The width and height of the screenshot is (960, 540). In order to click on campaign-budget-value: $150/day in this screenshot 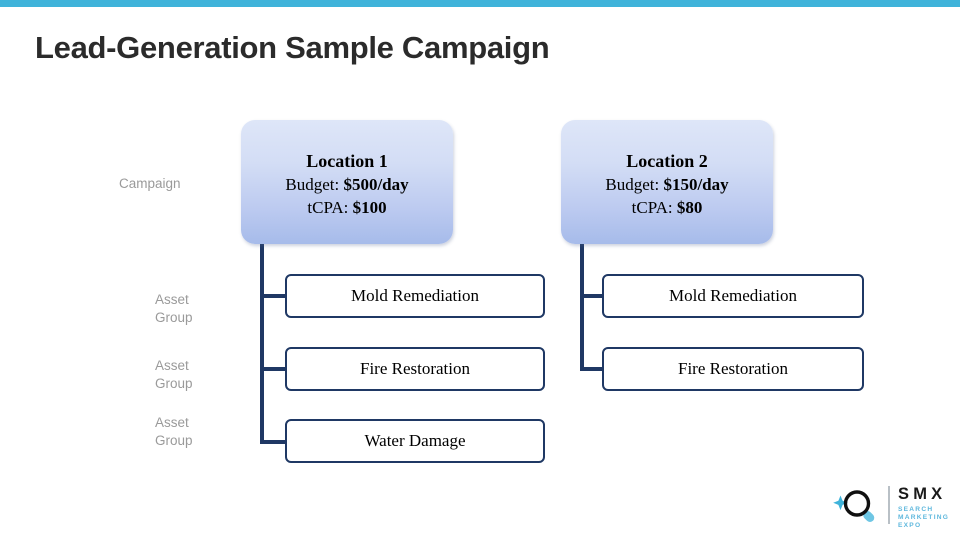, I will do `click(696, 184)`.